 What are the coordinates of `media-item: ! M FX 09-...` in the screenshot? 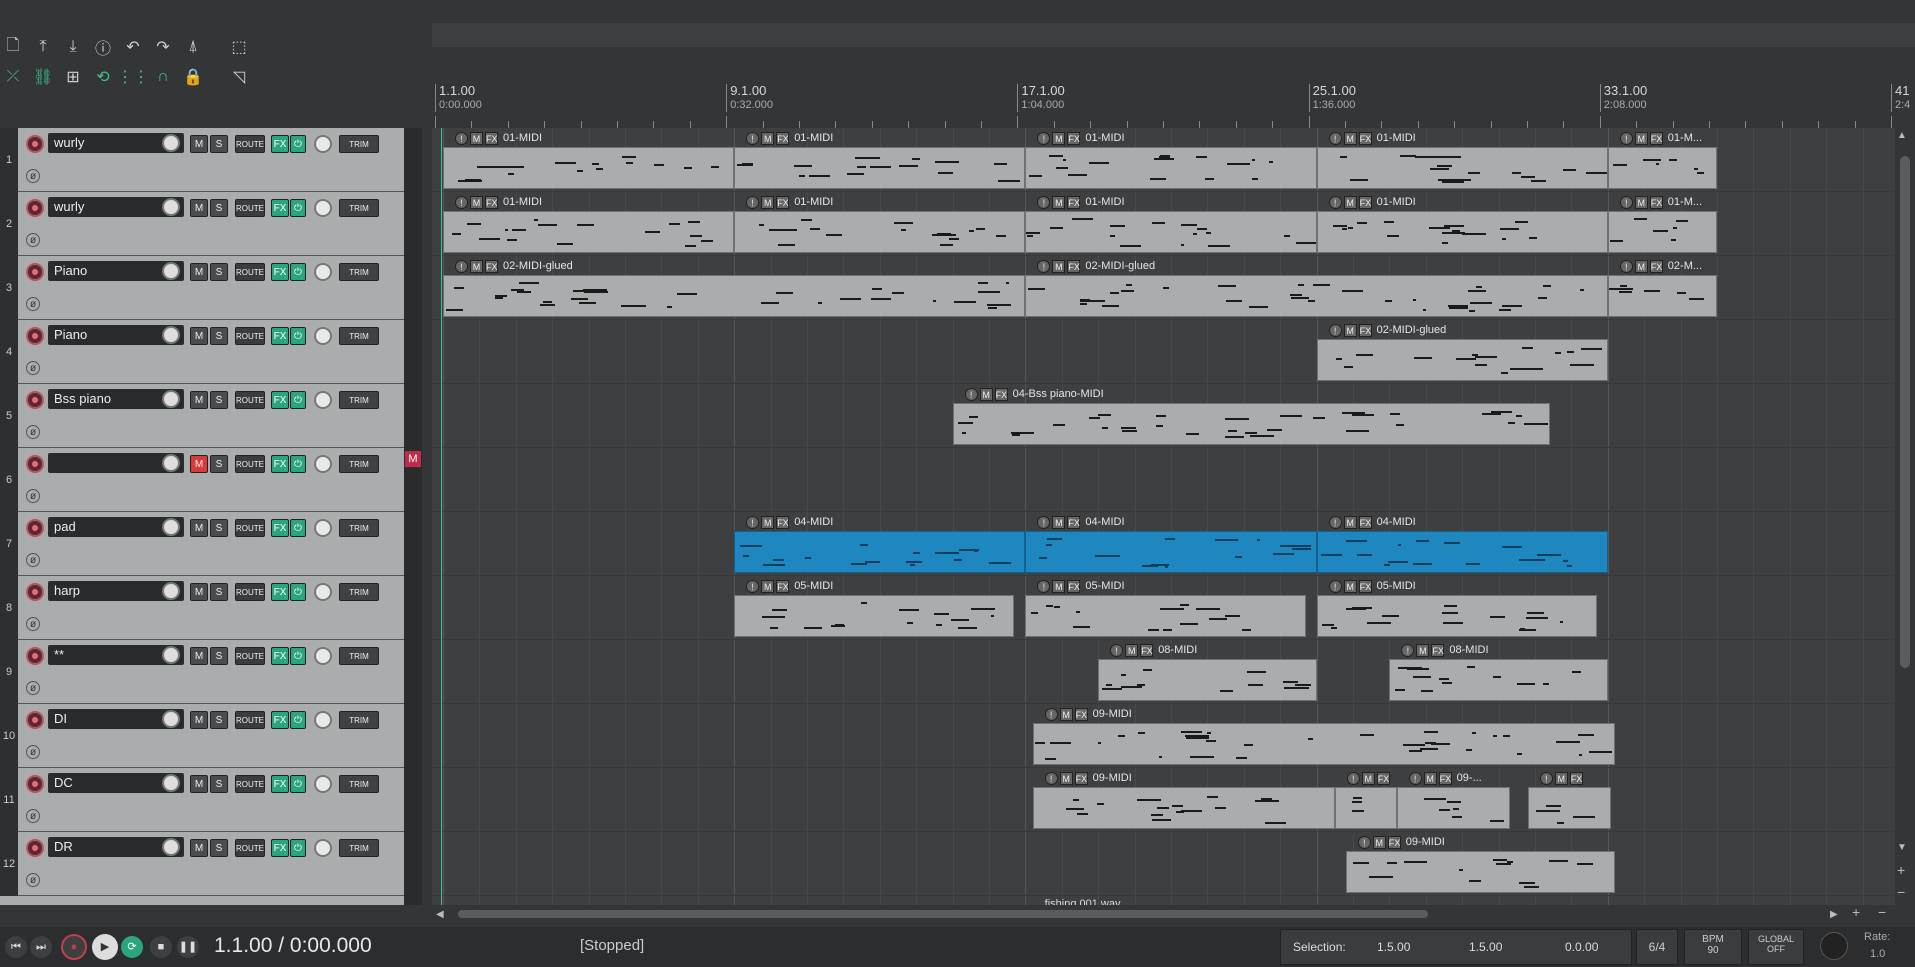 It's located at (1453, 800).